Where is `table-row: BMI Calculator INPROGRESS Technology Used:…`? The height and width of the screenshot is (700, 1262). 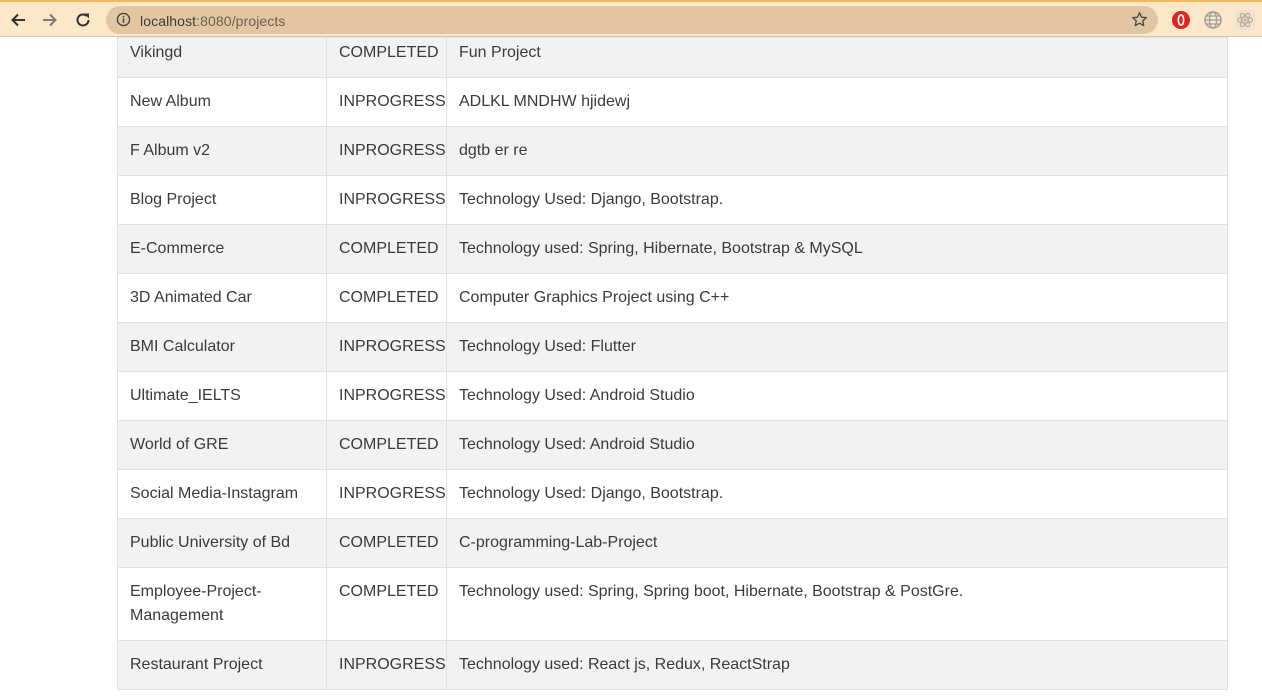 table-row: BMI Calculator INPROGRESS Technology Used:… is located at coordinates (672, 347).